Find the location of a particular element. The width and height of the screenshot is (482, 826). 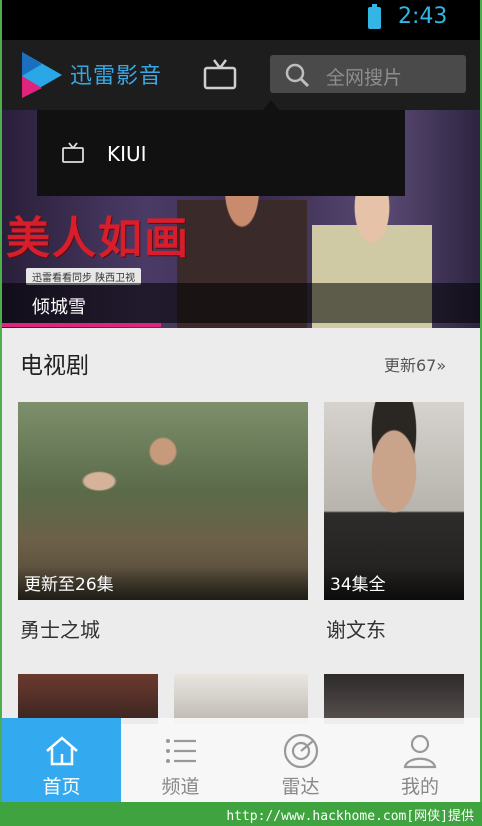

status-clock: 2:43 is located at coordinates (423, 16).